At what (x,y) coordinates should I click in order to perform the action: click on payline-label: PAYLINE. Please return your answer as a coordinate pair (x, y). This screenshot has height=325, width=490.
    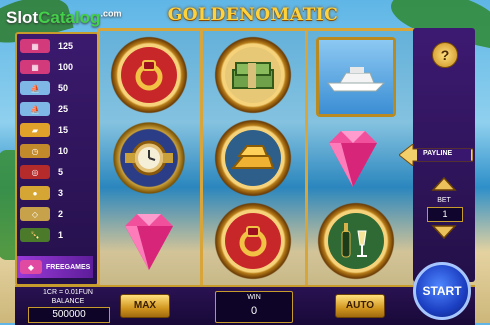
    Looking at the image, I should click on (438, 153).